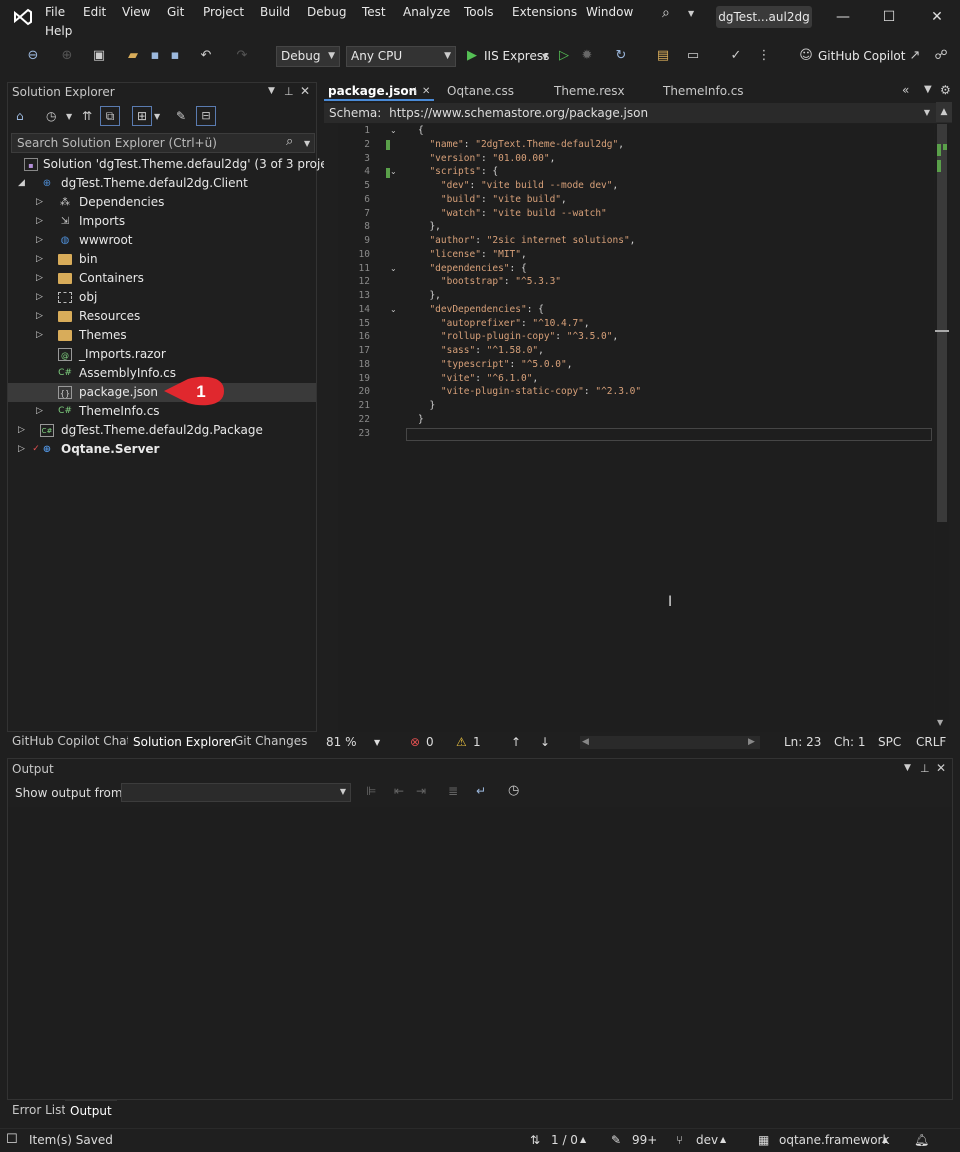 The image size is (960, 1152). I want to click on forward-icon: ⊕, so click(67, 56).